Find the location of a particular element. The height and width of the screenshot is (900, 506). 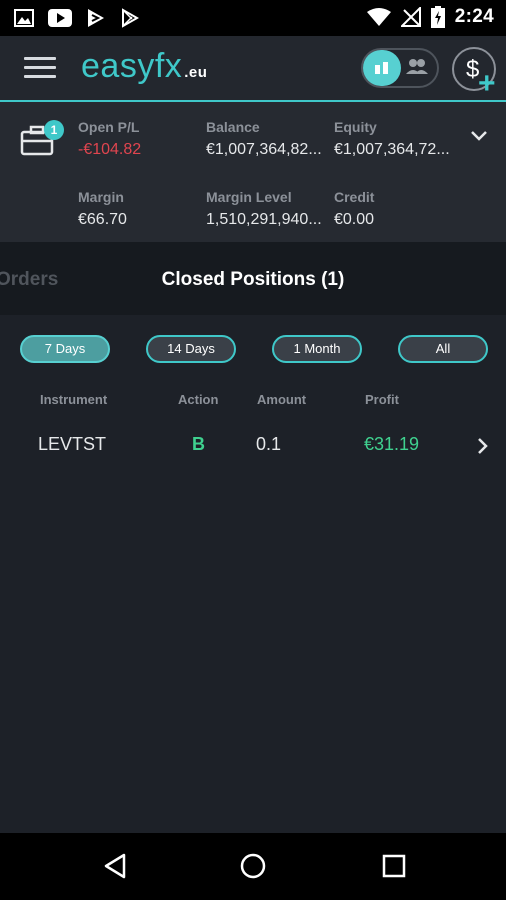

filter-14-days: 14 Days is located at coordinates (191, 349).